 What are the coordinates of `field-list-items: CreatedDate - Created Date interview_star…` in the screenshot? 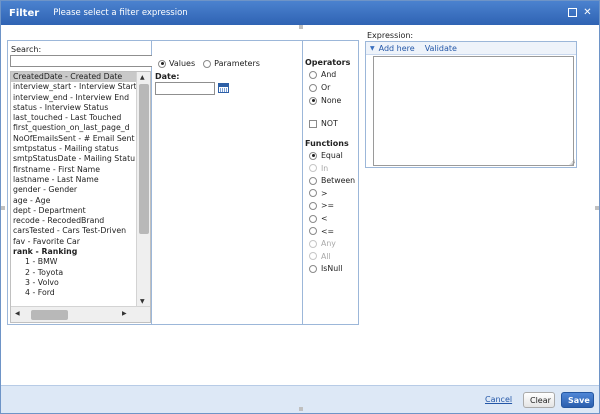 It's located at (73, 189).